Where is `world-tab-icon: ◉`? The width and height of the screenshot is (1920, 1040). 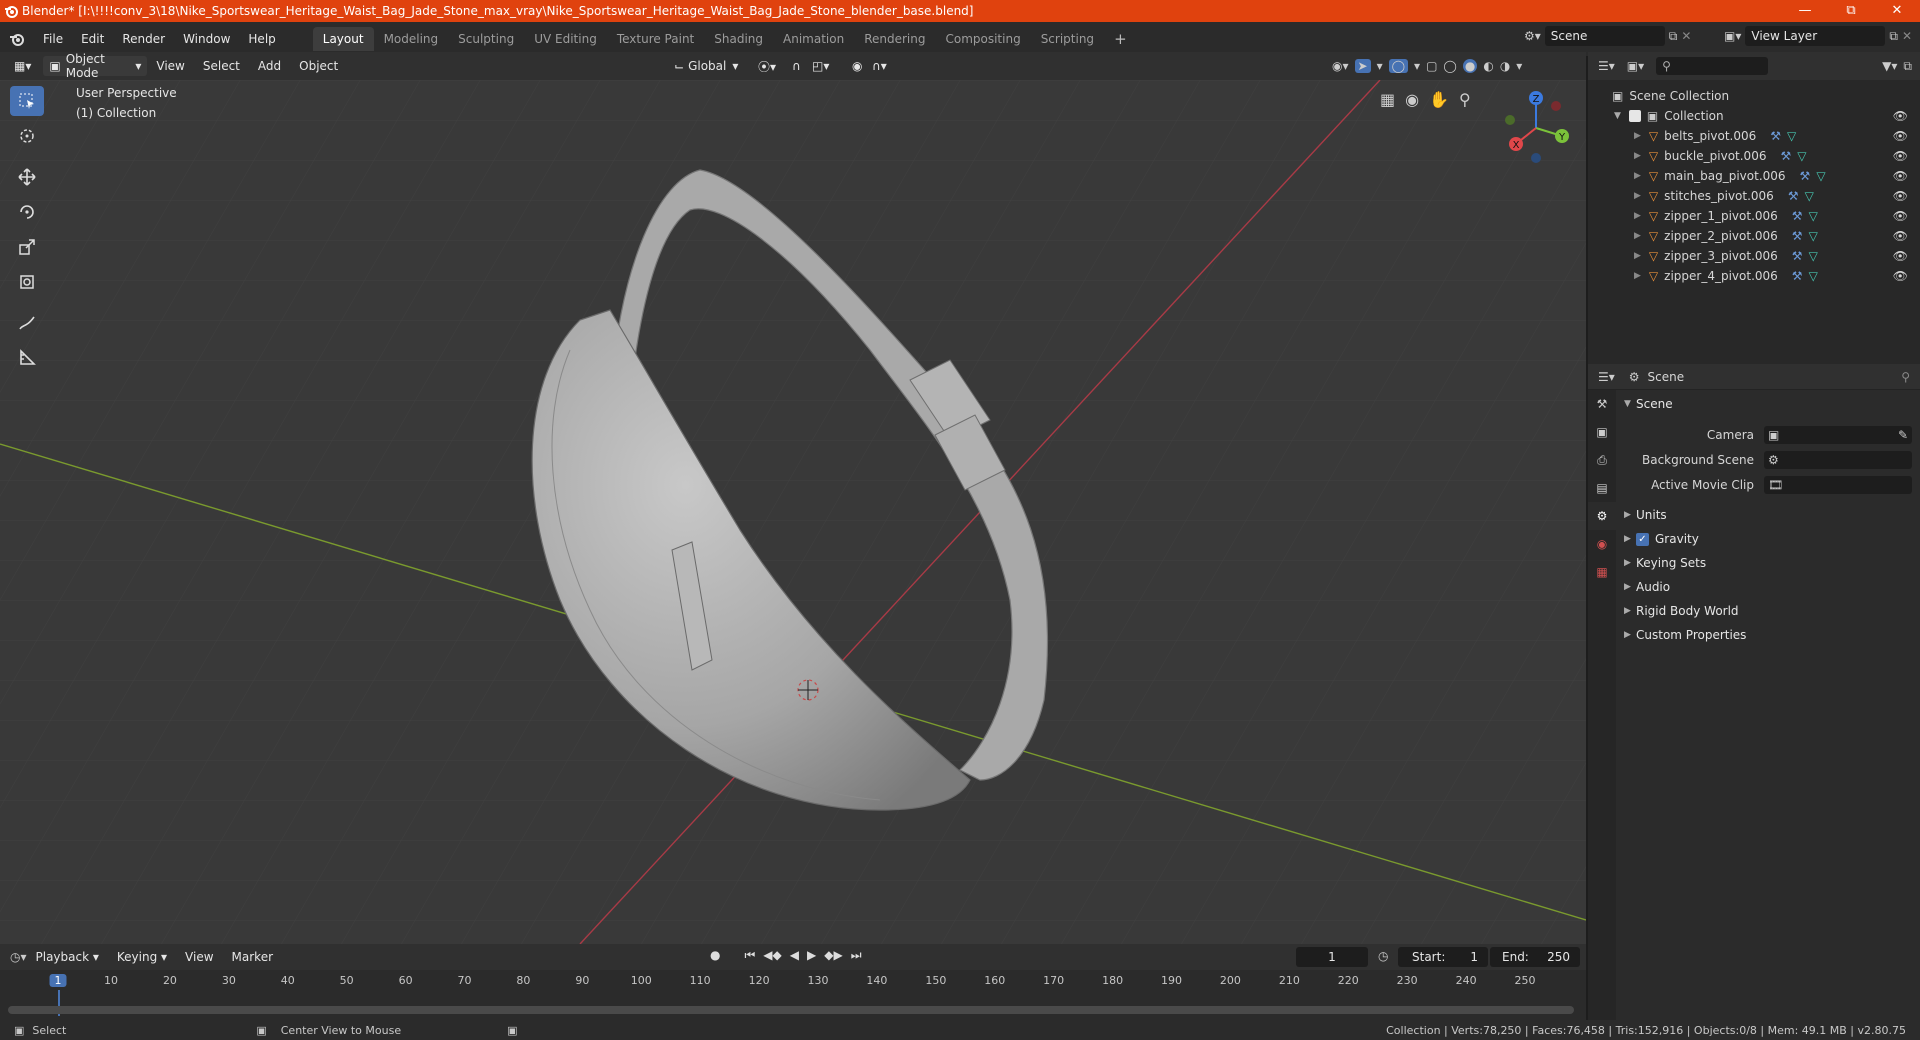 world-tab-icon: ◉ is located at coordinates (1602, 544).